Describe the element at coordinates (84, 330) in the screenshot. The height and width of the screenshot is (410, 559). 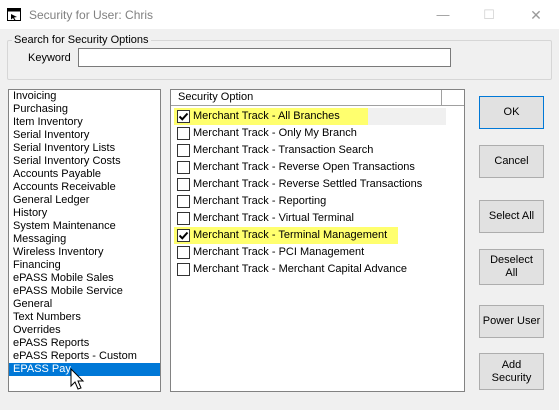
I see `category-item: Overrides` at that location.